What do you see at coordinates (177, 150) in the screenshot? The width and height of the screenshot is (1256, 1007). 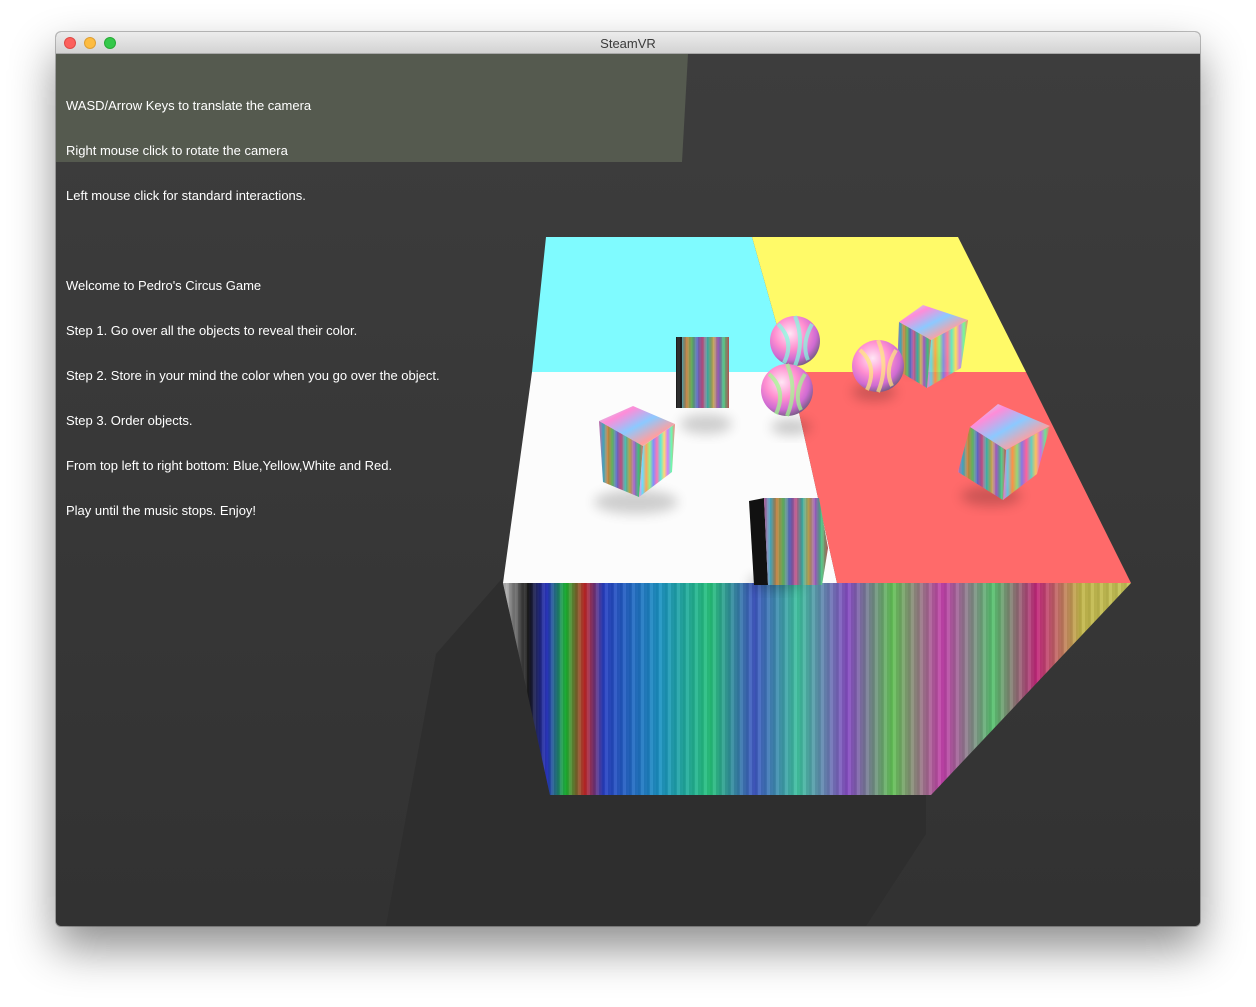 I see `instruction-line: Right mouse click to rotate the camera` at bounding box center [177, 150].